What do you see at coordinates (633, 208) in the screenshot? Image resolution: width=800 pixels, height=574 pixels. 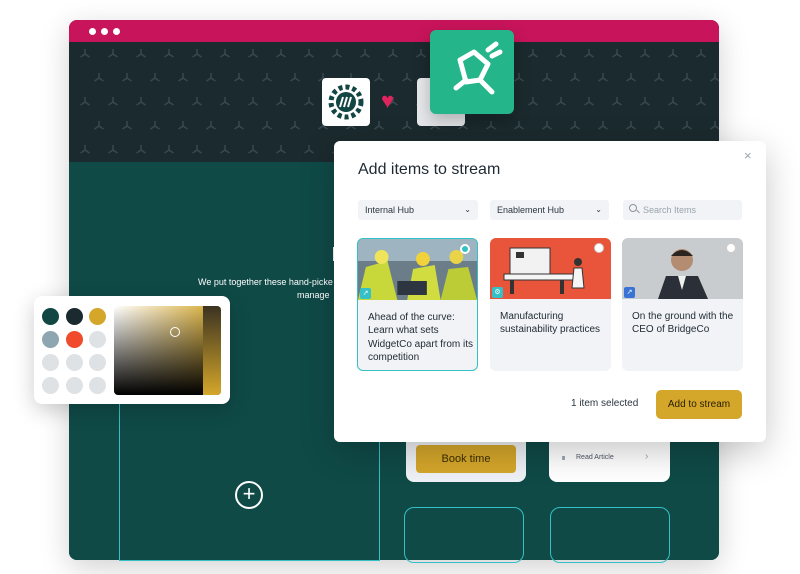 I see `search-icon` at bounding box center [633, 208].